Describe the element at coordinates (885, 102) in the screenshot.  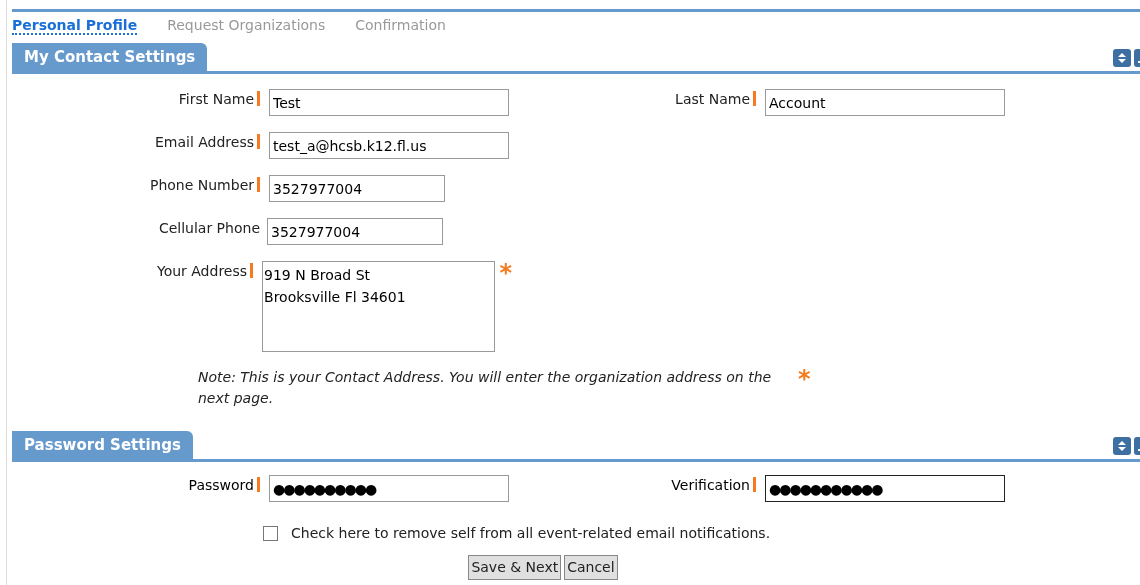
I see `text-field: Account` at that location.